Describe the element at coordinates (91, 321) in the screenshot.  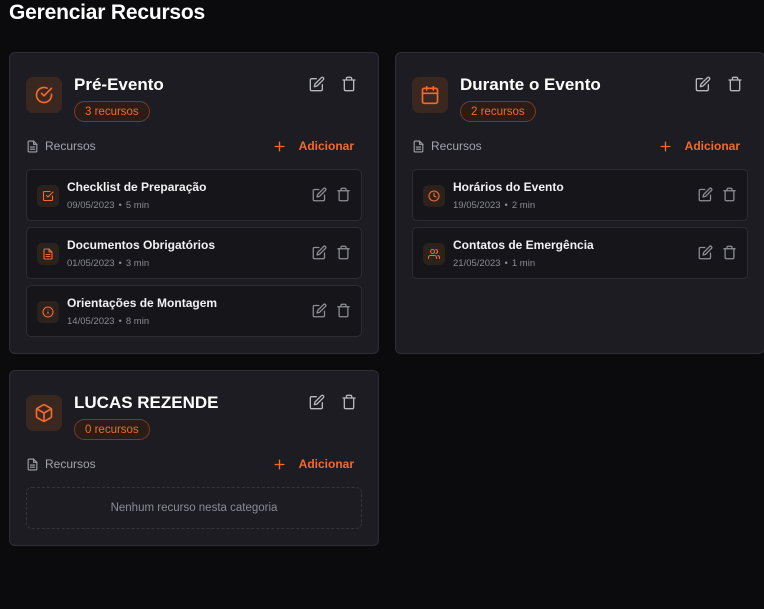
I see `resource-date: 14/05/2023` at that location.